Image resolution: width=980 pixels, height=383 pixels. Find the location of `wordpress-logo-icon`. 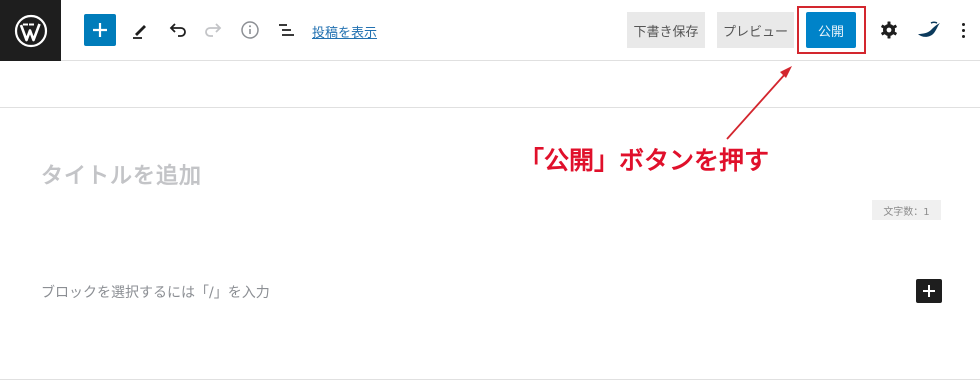

wordpress-logo-icon is located at coordinates (30, 30).